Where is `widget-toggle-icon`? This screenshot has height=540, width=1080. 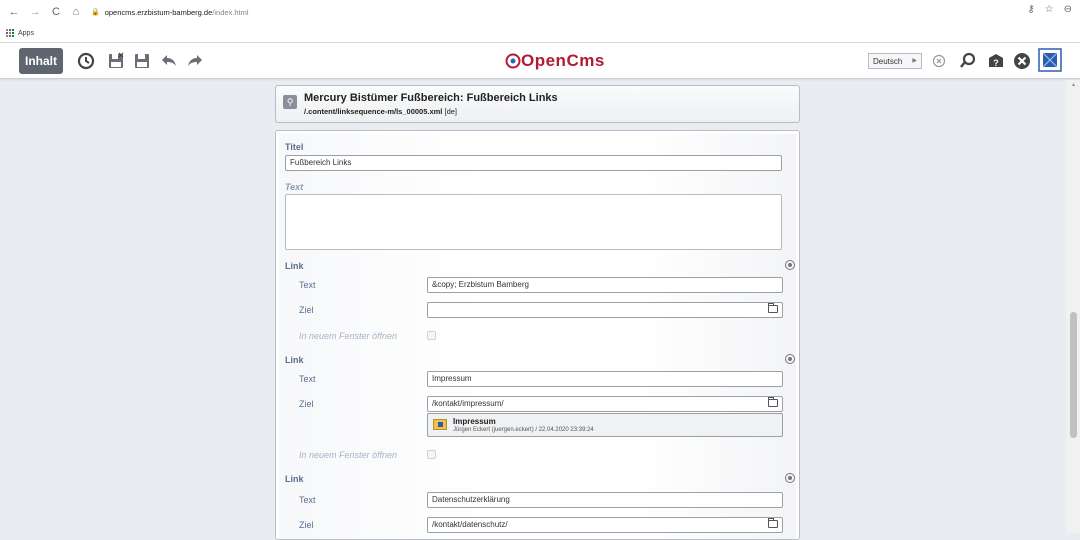
widget-toggle-icon is located at coordinates (1050, 60).